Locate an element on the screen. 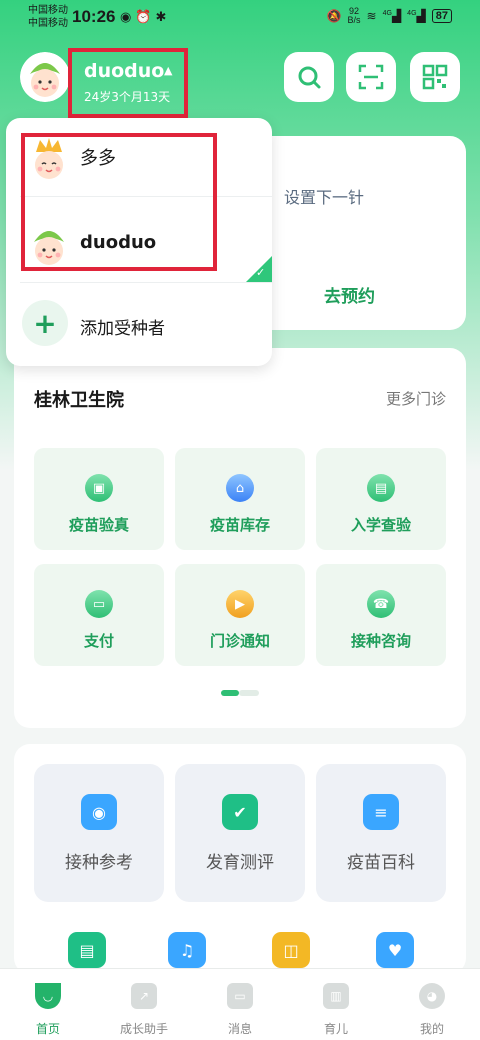 This screenshot has height=1040, width=480. chart-icon: ↗ is located at coordinates (144, 996).